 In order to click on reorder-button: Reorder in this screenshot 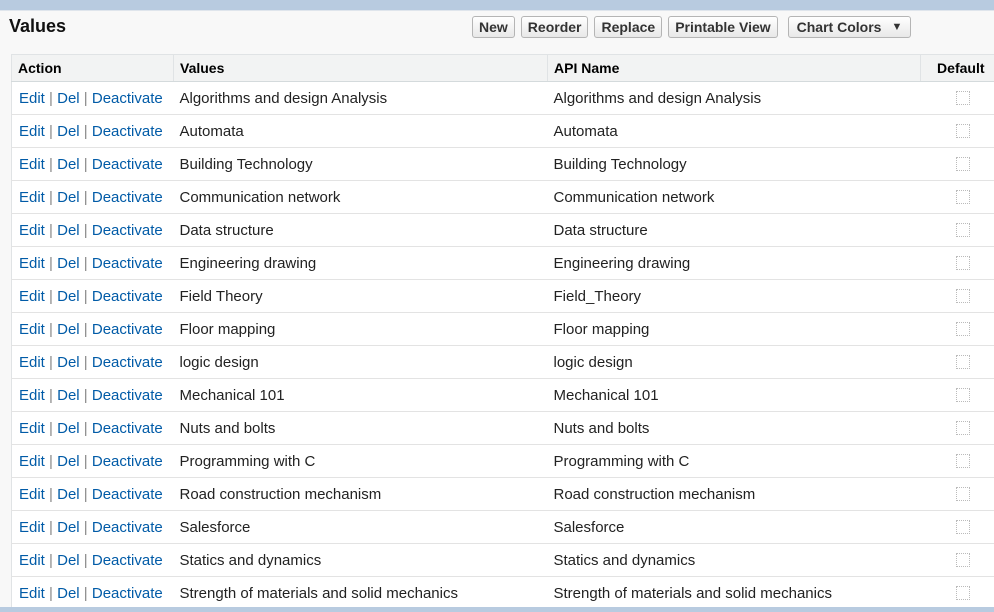, I will do `click(554, 27)`.